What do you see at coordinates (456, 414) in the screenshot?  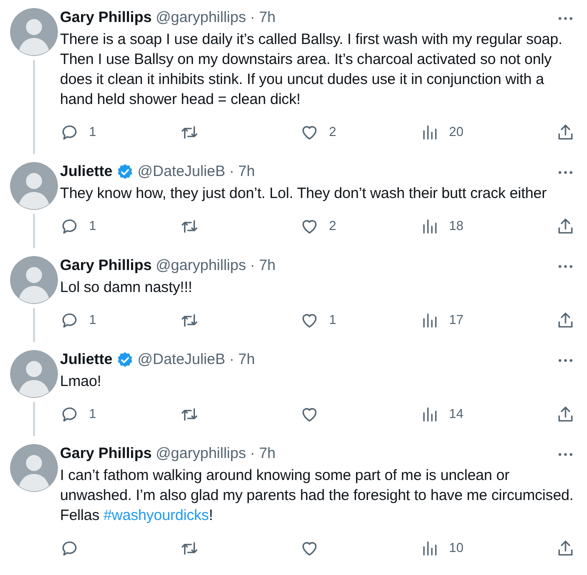 I see `view-count: 14` at bounding box center [456, 414].